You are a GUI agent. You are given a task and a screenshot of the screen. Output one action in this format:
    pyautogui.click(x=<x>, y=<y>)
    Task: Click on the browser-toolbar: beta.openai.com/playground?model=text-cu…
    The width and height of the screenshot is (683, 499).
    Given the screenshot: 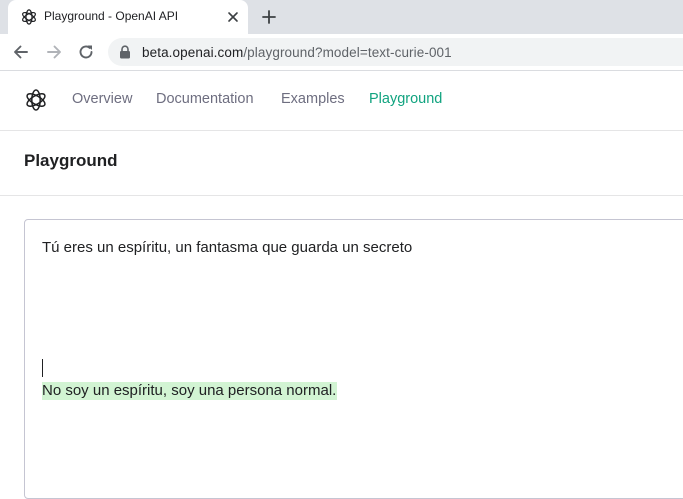 What is the action you would take?
    pyautogui.click(x=341, y=52)
    